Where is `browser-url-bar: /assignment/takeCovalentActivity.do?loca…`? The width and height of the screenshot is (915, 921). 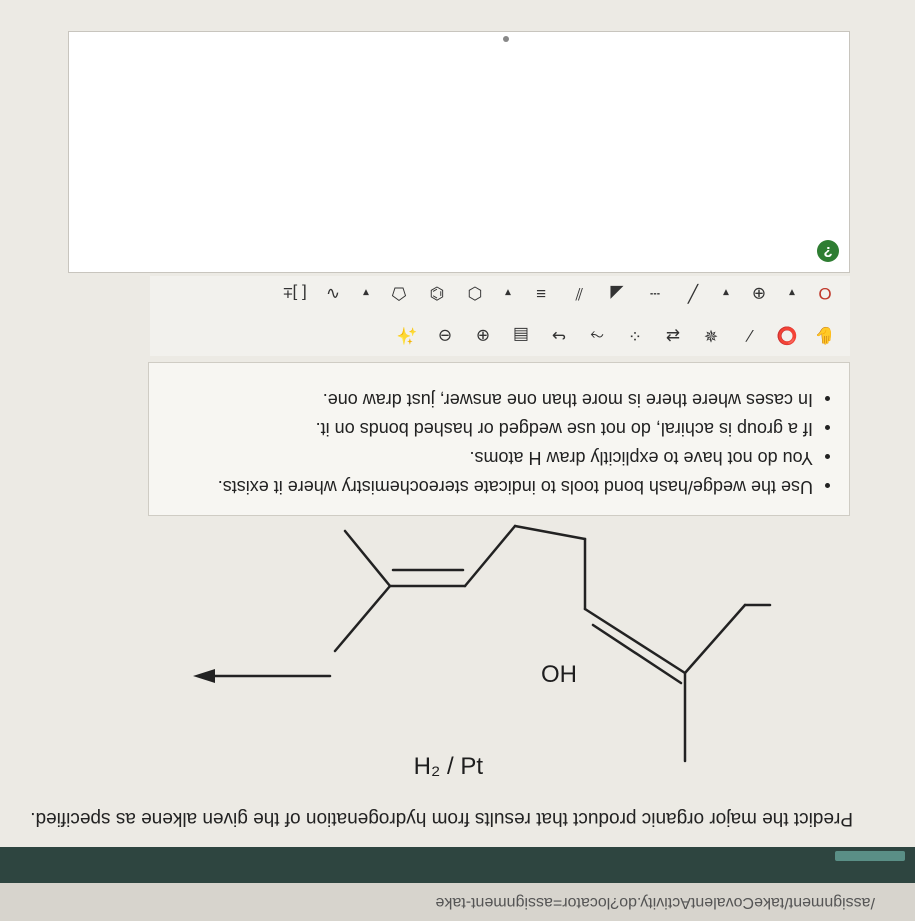
browser-url-bar: /assignment/takeCovalentActivity.do?loca… is located at coordinates (457, 901).